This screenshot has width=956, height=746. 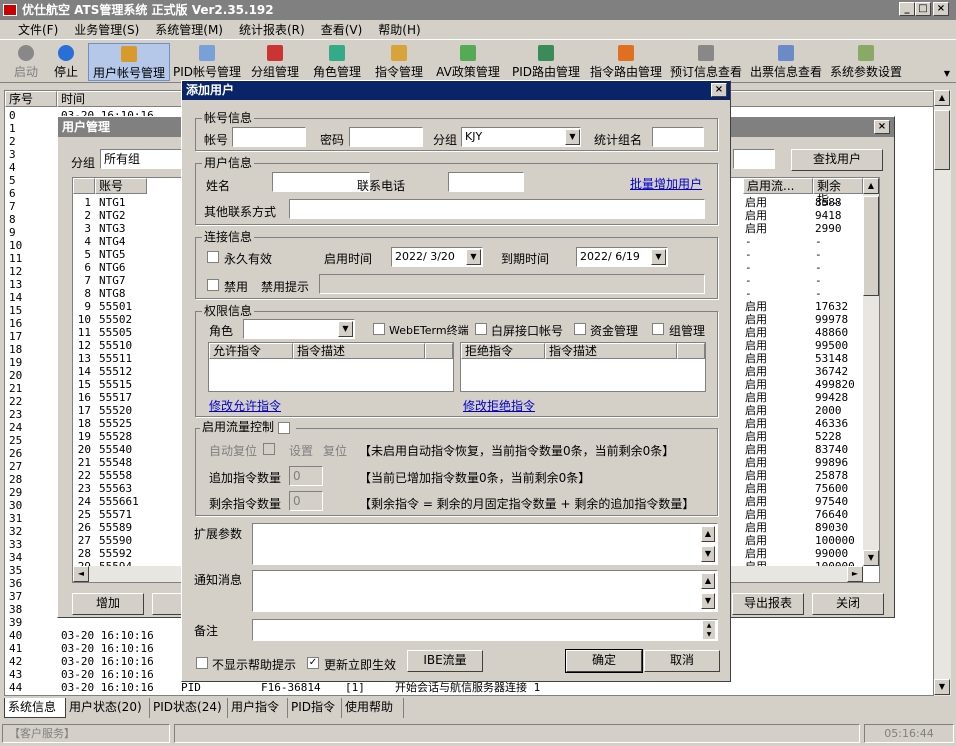 I want to click on bottom-tab: PID状态(24), so click(x=189, y=708).